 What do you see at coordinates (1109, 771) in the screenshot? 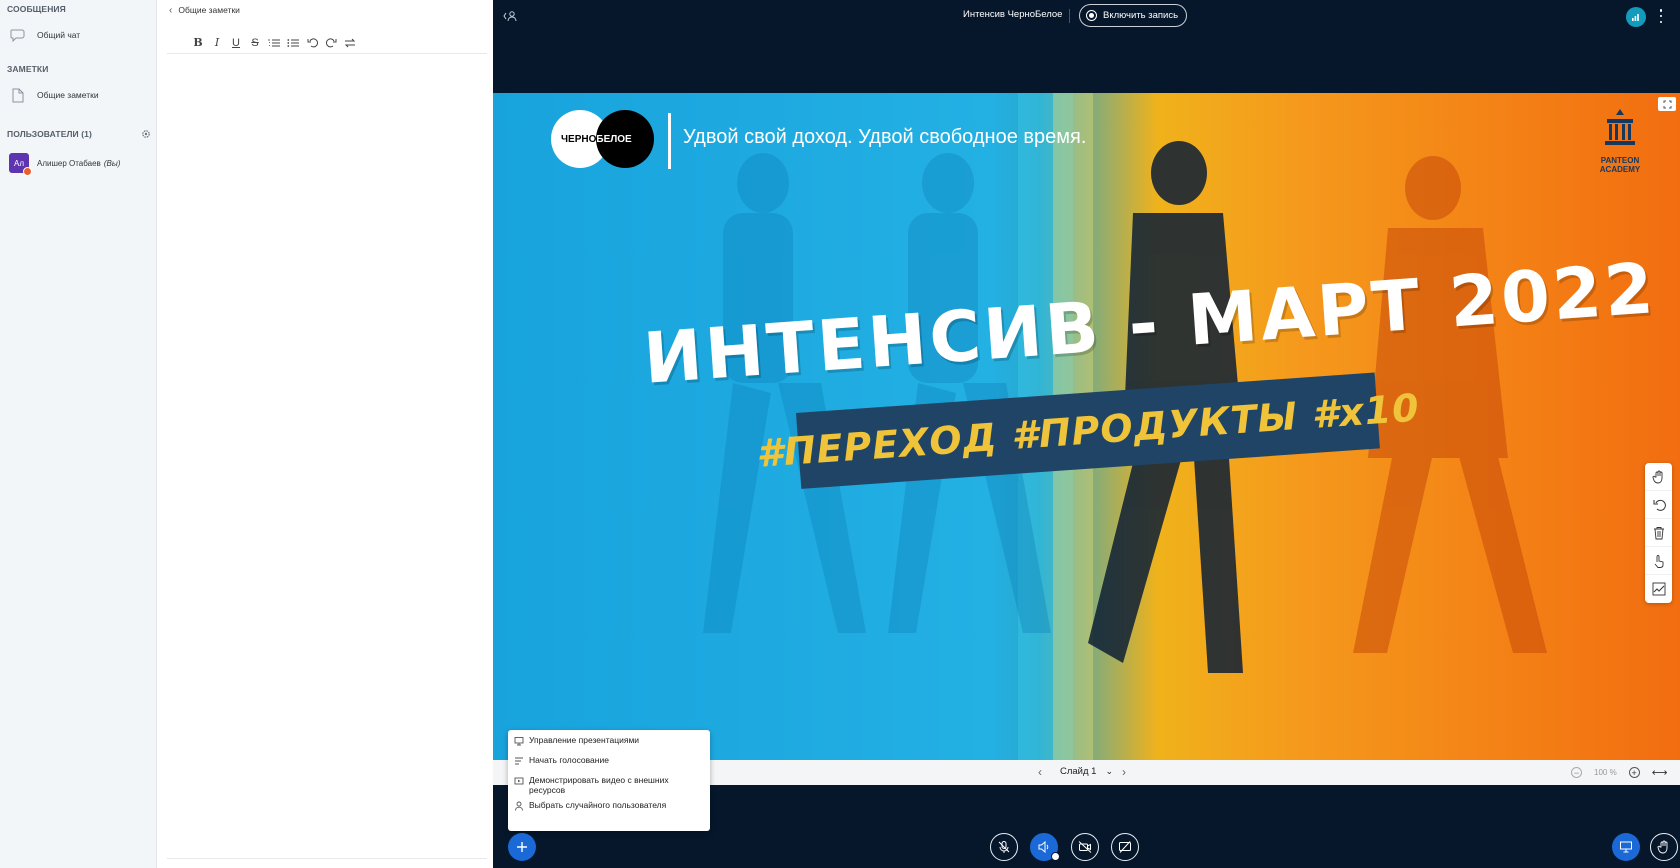
I see `chevron-down-icon: ⌄` at bounding box center [1109, 771].